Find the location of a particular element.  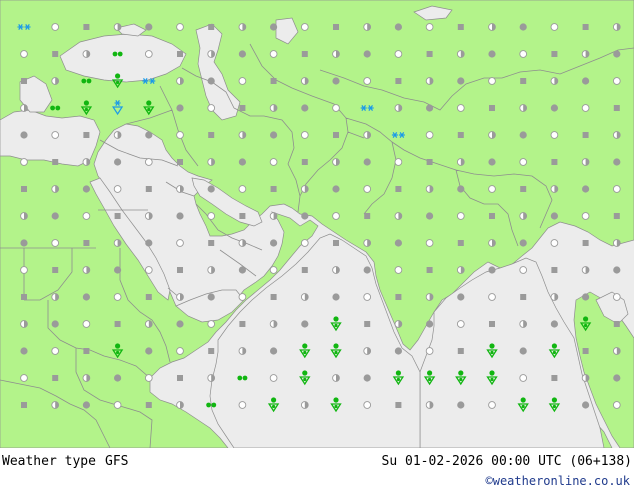

credit-link: ©weatheronline.co.uk is located at coordinates (558, 481).